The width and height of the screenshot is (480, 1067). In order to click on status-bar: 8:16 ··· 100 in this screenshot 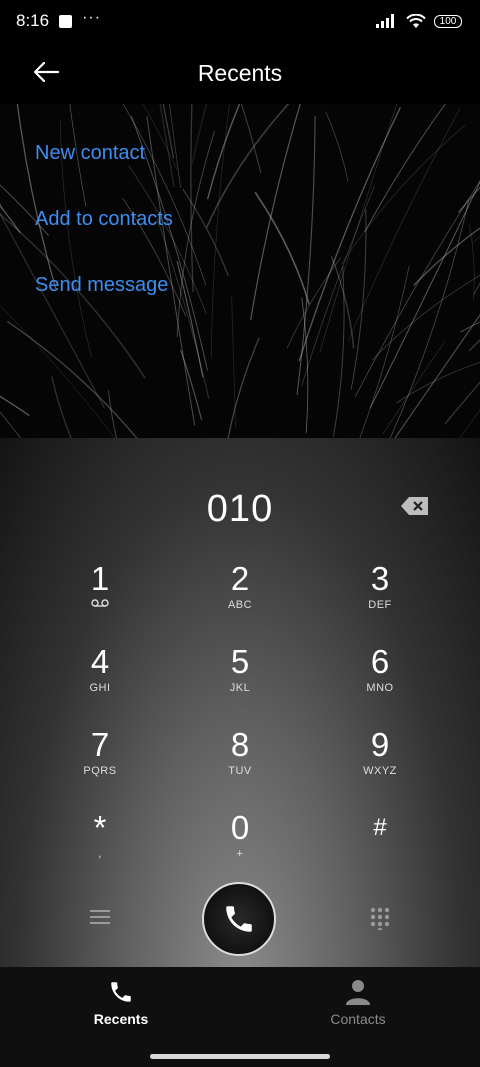, I will do `click(240, 21)`.